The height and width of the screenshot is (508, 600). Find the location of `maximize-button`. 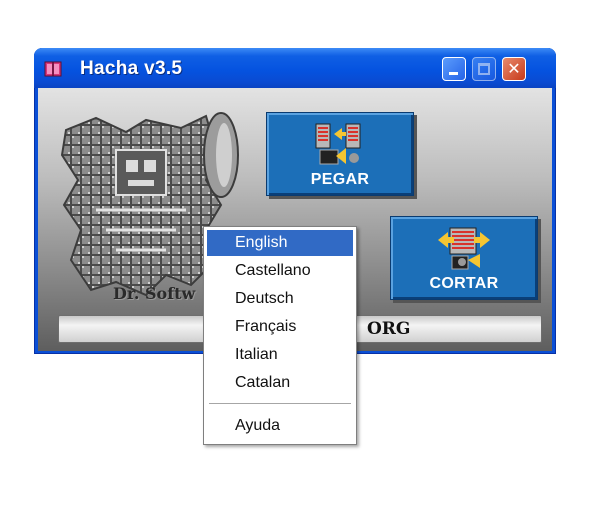

maximize-button is located at coordinates (484, 69).